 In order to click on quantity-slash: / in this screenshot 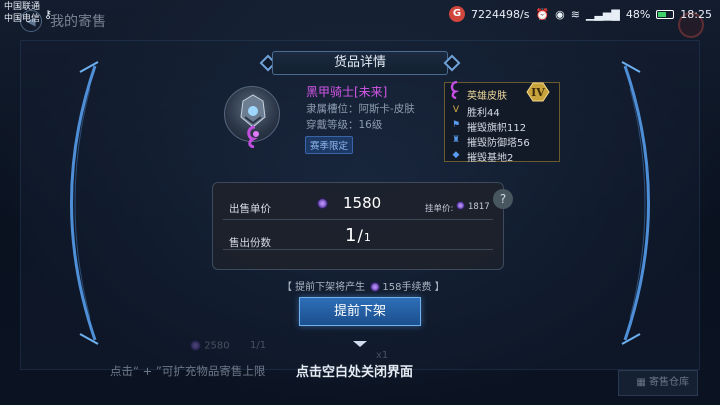, I will do `click(360, 235)`.